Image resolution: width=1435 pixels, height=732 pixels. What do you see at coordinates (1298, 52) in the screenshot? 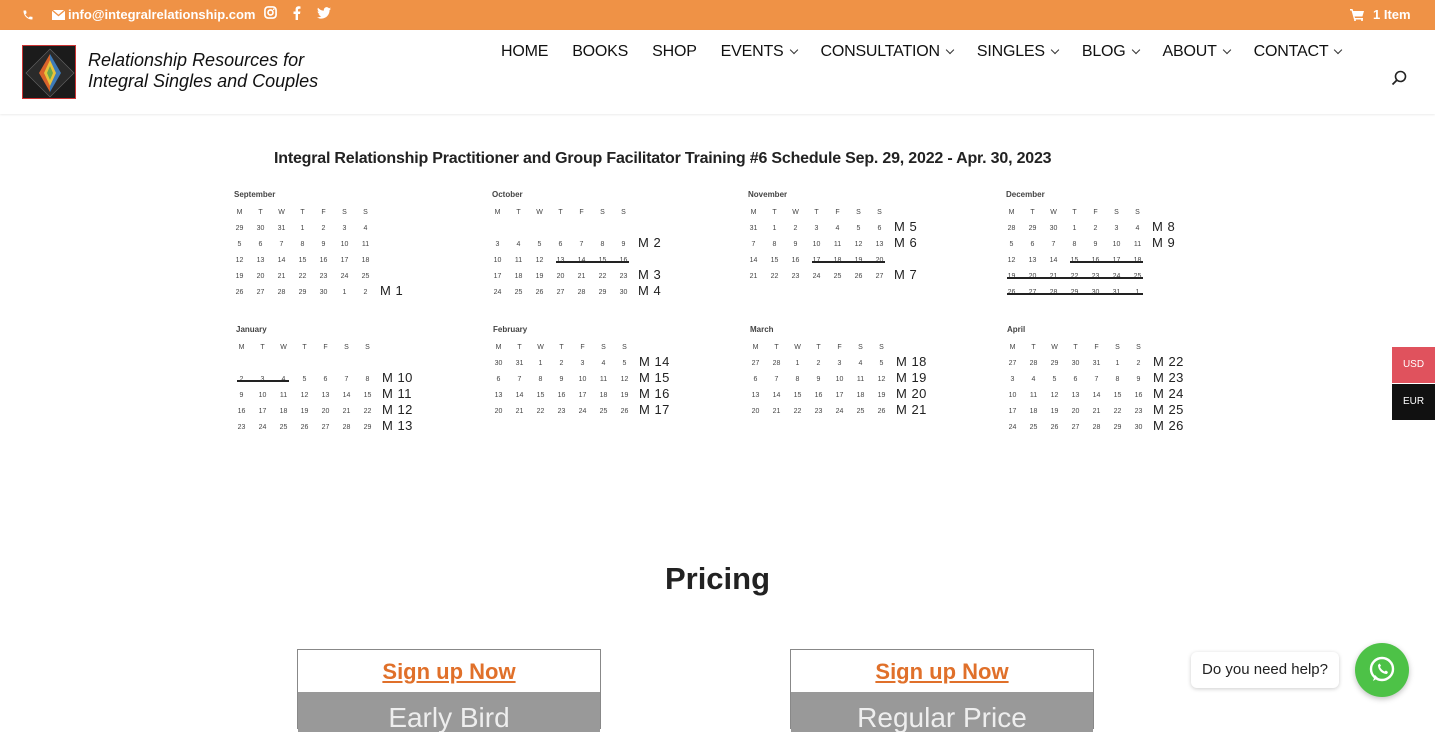
I see `nav-contact: CONTACT` at bounding box center [1298, 52].